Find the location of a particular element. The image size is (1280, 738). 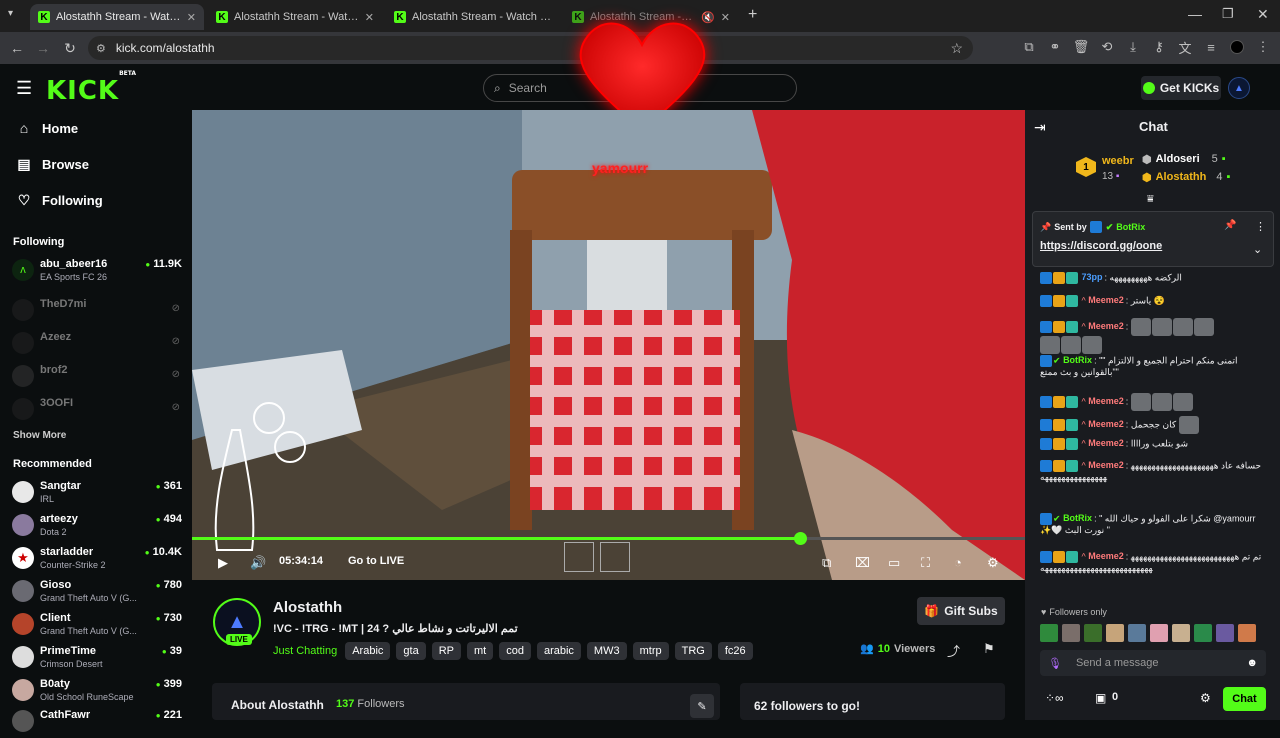

channel-name: Alostathh is located at coordinates (307, 607).